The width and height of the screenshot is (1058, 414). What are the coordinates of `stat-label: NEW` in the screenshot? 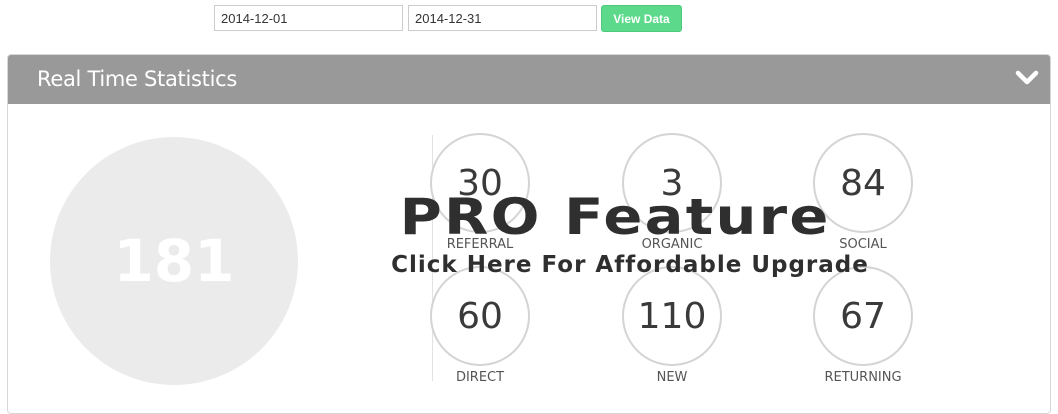 It's located at (672, 377).